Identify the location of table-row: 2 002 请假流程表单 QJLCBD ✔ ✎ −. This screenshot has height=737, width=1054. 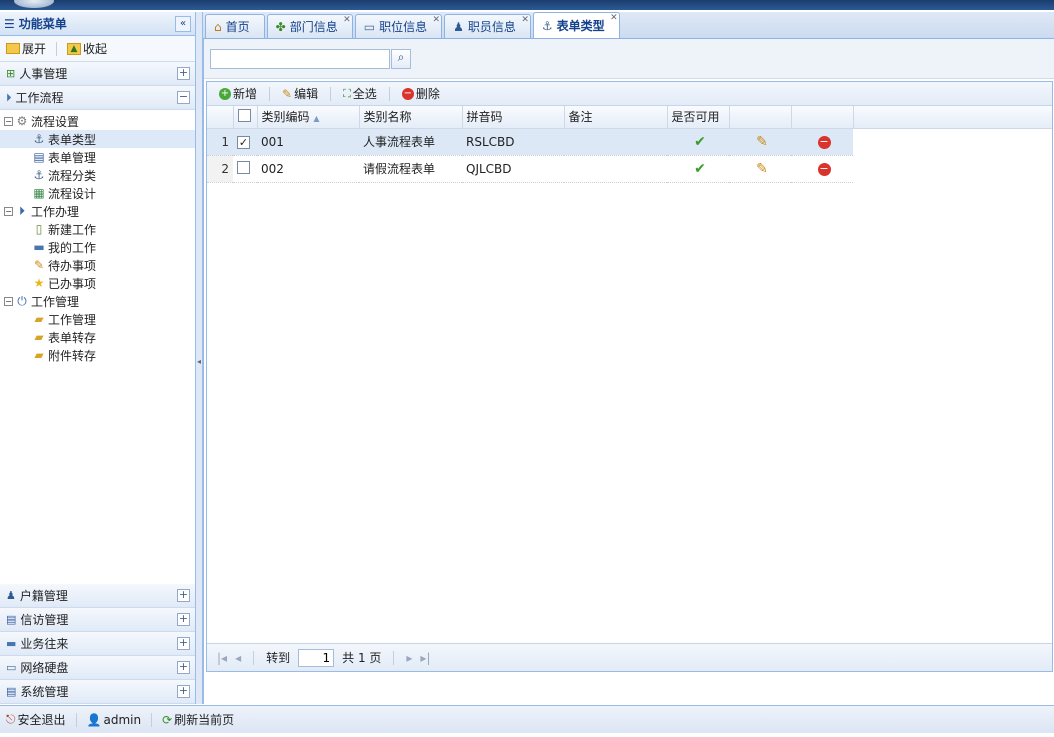
(629, 169).